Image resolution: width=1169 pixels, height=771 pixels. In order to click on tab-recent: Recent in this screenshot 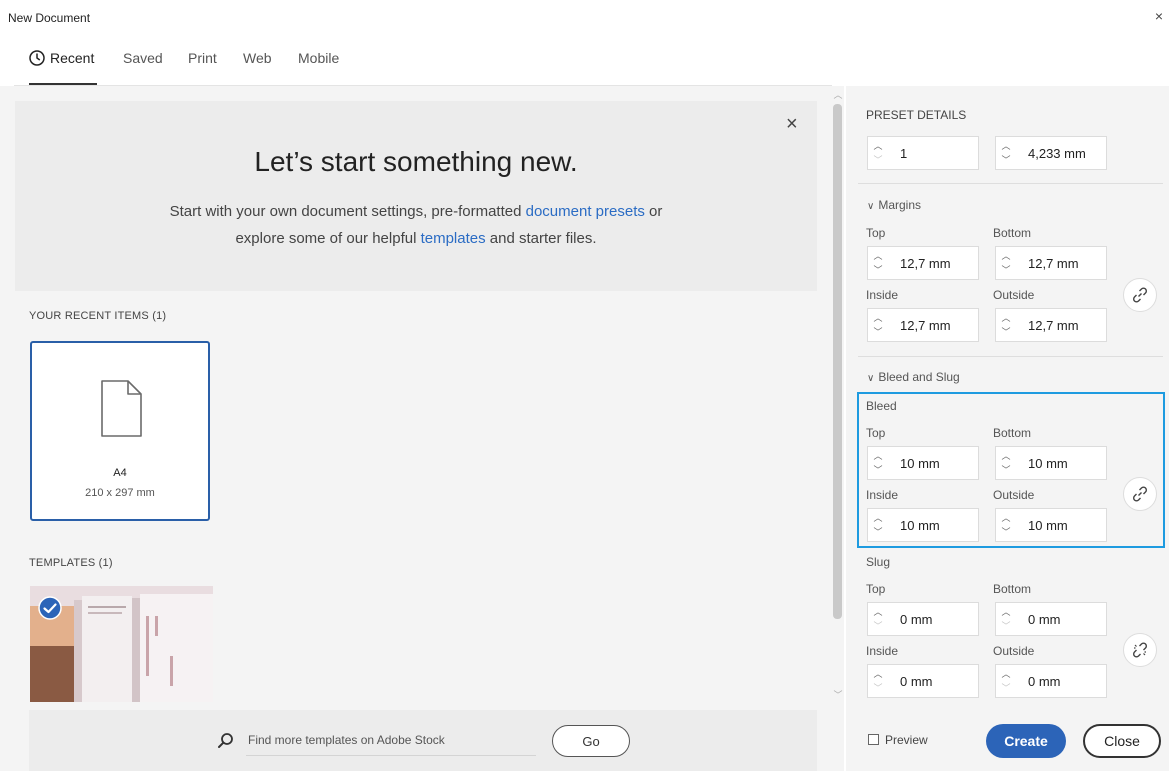, I will do `click(61, 58)`.